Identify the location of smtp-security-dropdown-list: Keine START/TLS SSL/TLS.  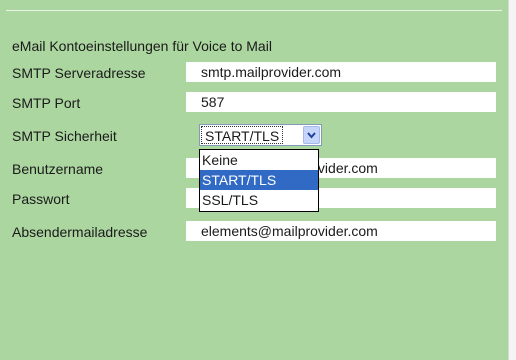
(259, 180).